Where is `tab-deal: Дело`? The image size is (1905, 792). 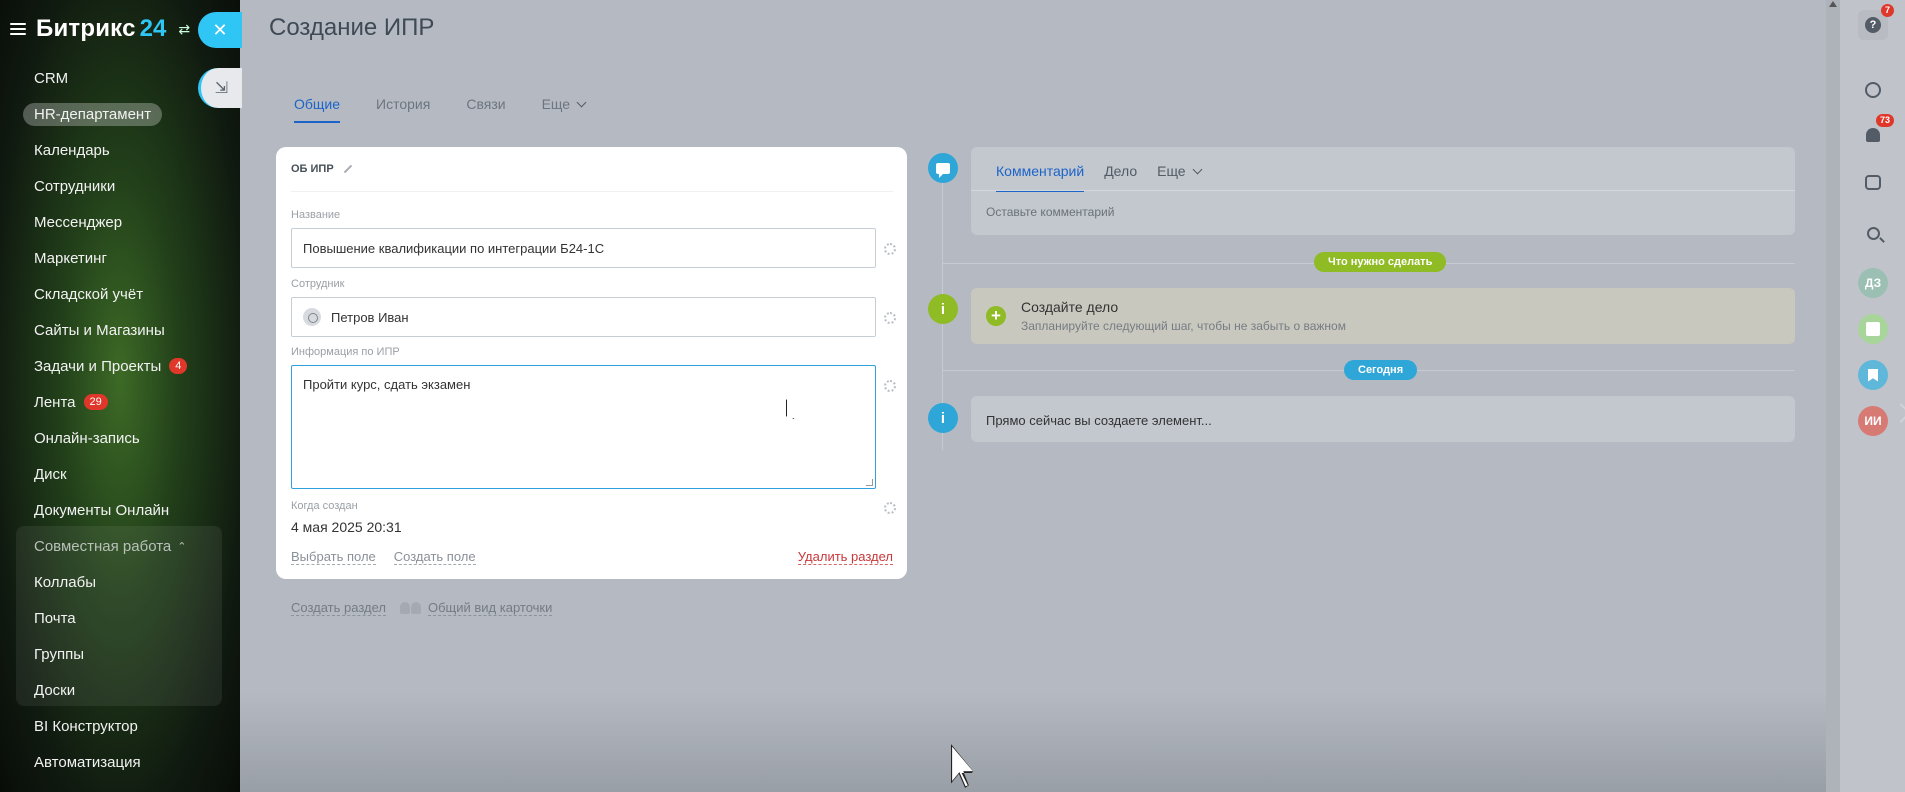
tab-deal: Дело is located at coordinates (1120, 177).